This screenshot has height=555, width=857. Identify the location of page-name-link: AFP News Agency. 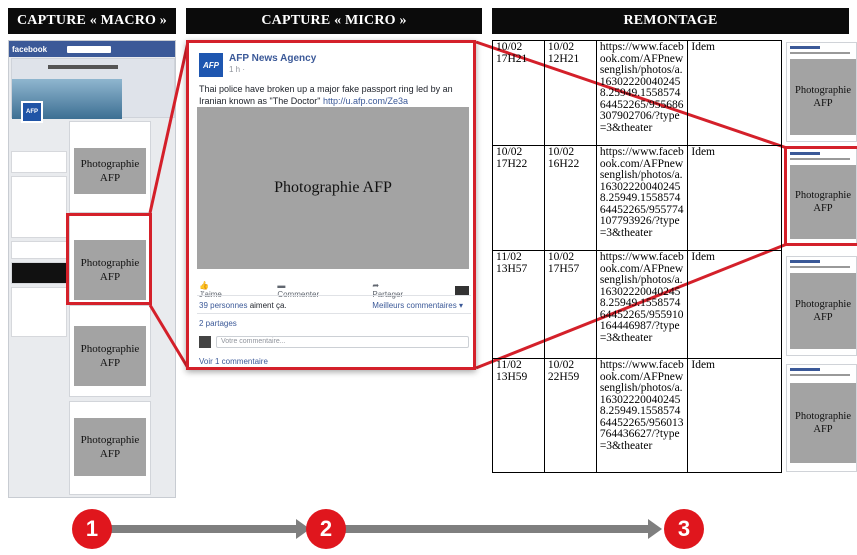
(272, 59).